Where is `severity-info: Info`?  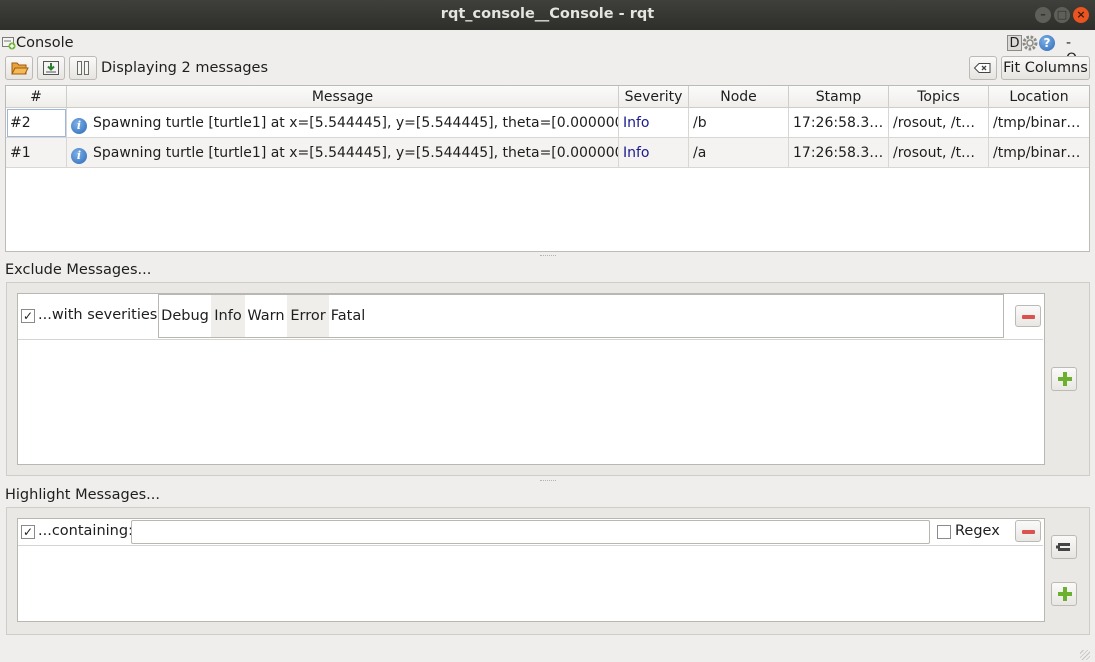 severity-info: Info is located at coordinates (228, 316).